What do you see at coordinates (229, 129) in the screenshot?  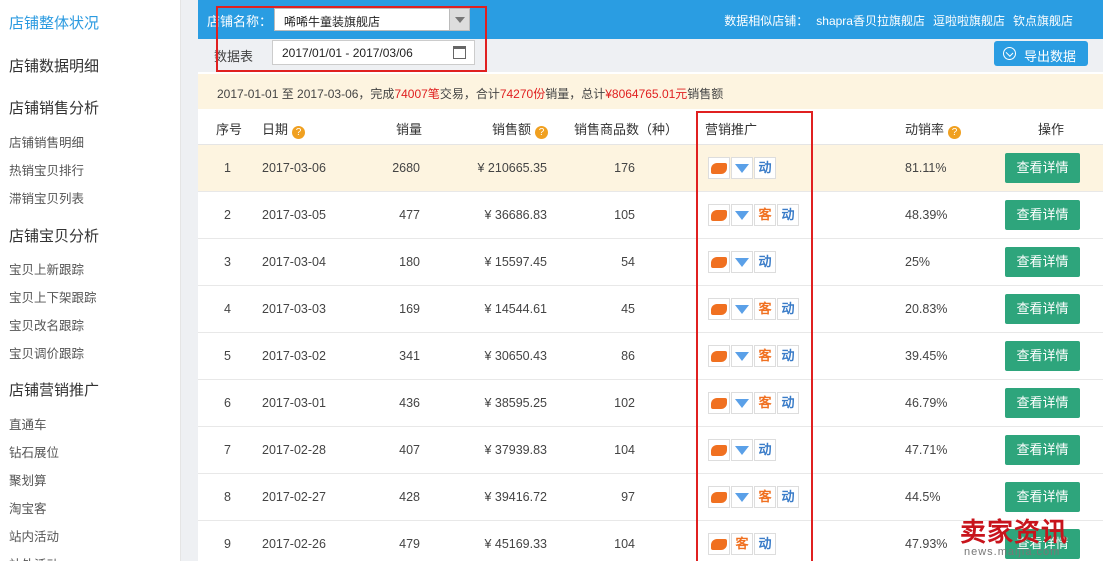 I see `col-idx: 序号` at bounding box center [229, 129].